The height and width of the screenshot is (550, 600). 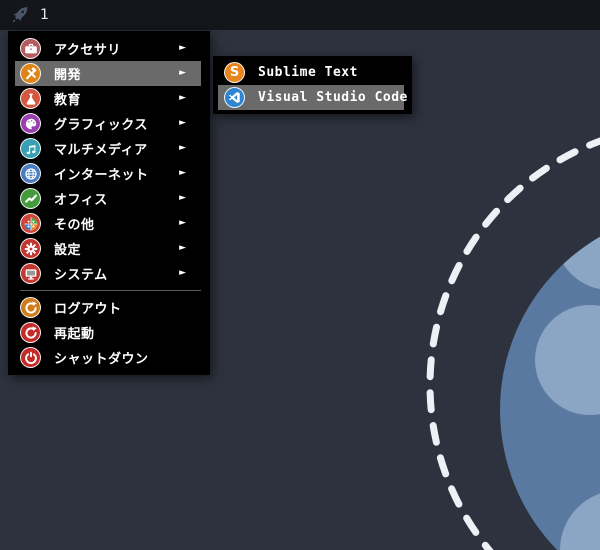 What do you see at coordinates (308, 72) in the screenshot?
I see `submenu-item-label: Sublime Text` at bounding box center [308, 72].